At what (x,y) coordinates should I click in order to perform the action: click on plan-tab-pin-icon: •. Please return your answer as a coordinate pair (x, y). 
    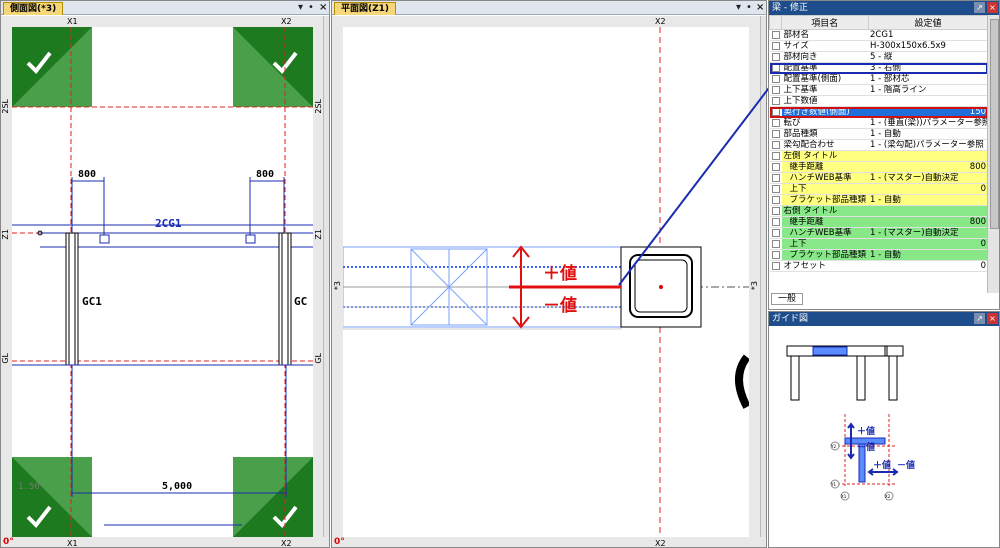
    Looking at the image, I should click on (749, 7).